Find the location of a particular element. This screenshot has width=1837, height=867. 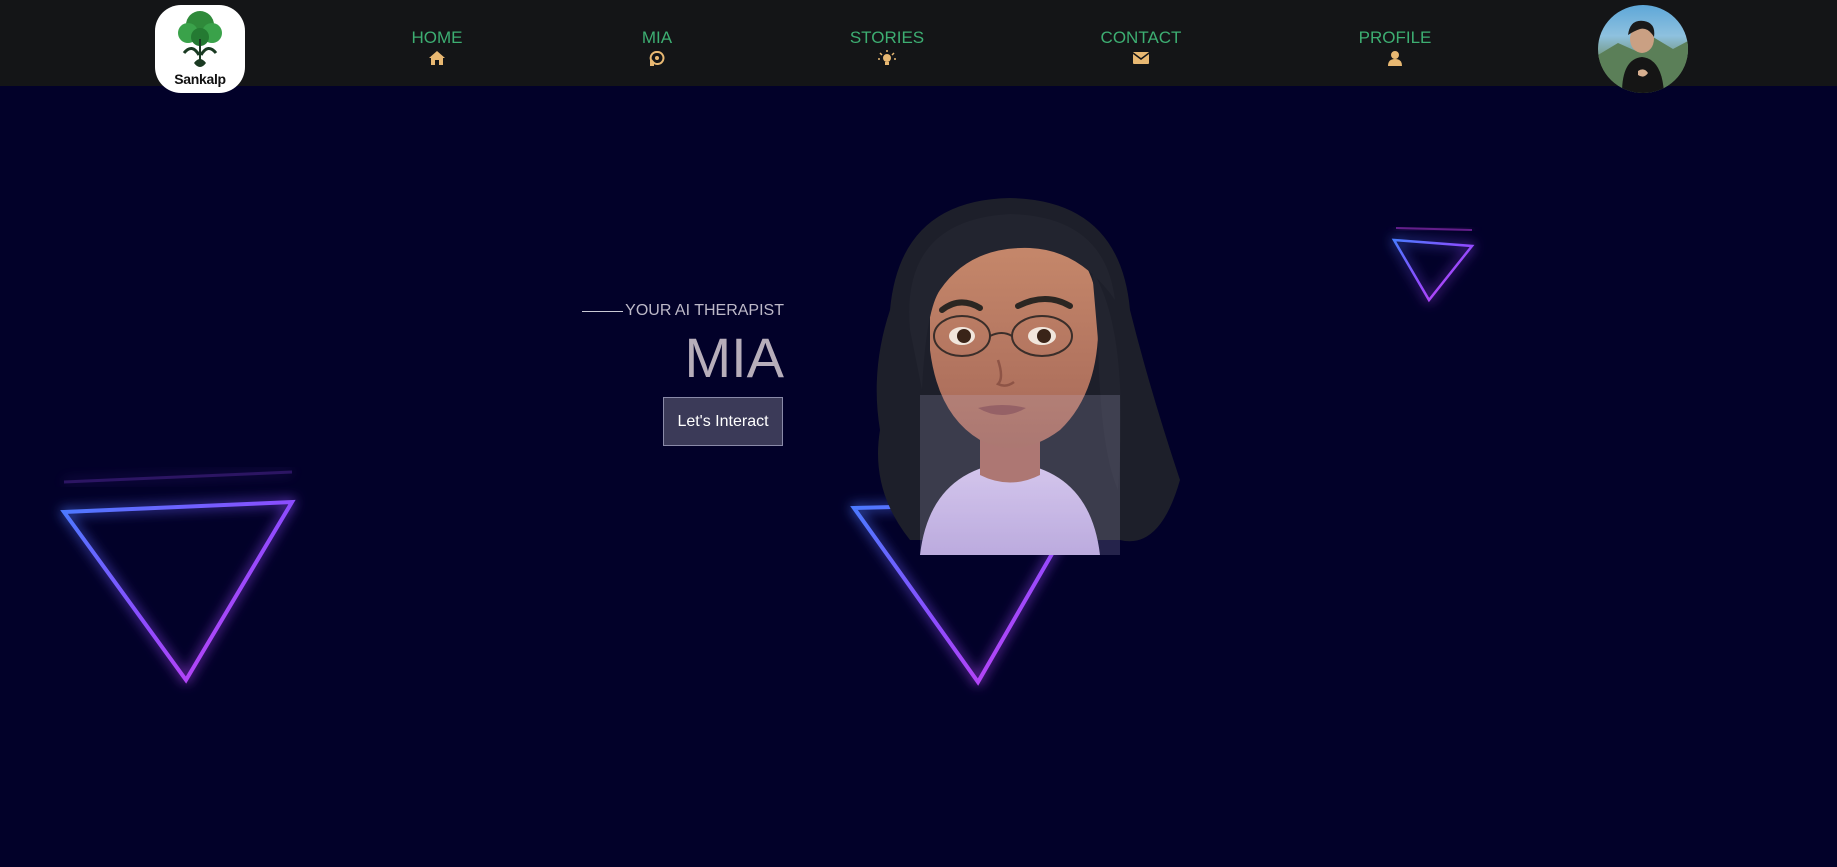

nav-item-contact: CONTACT is located at coordinates (1141, 47).